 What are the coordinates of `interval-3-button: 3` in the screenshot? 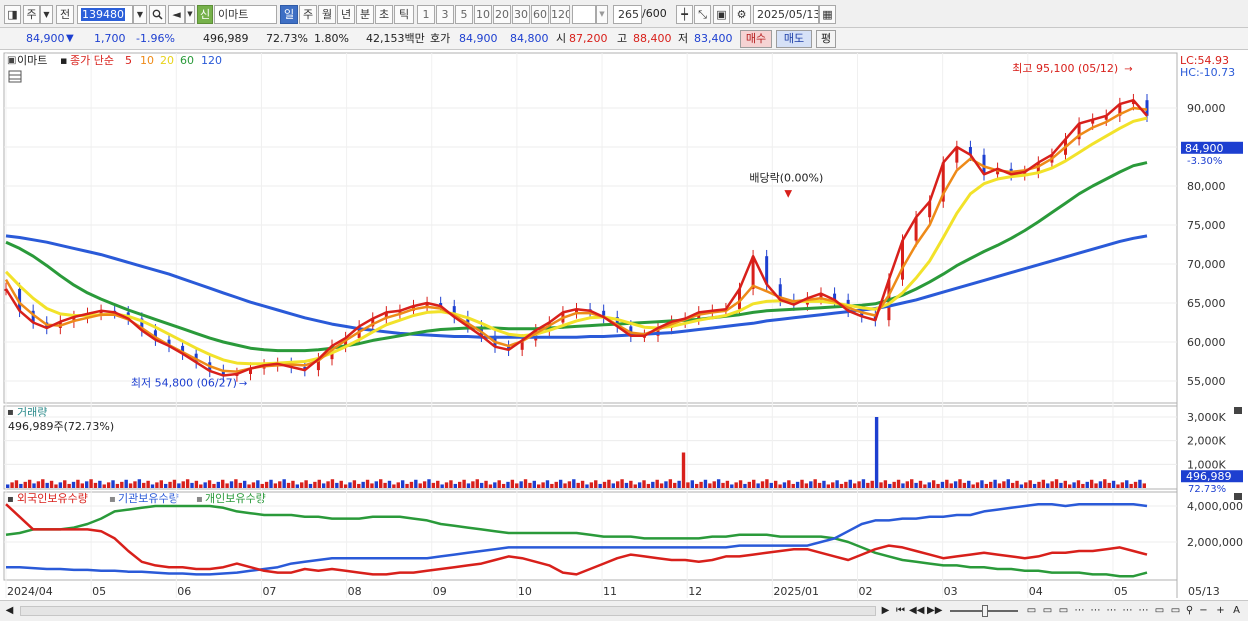 It's located at (445, 14).